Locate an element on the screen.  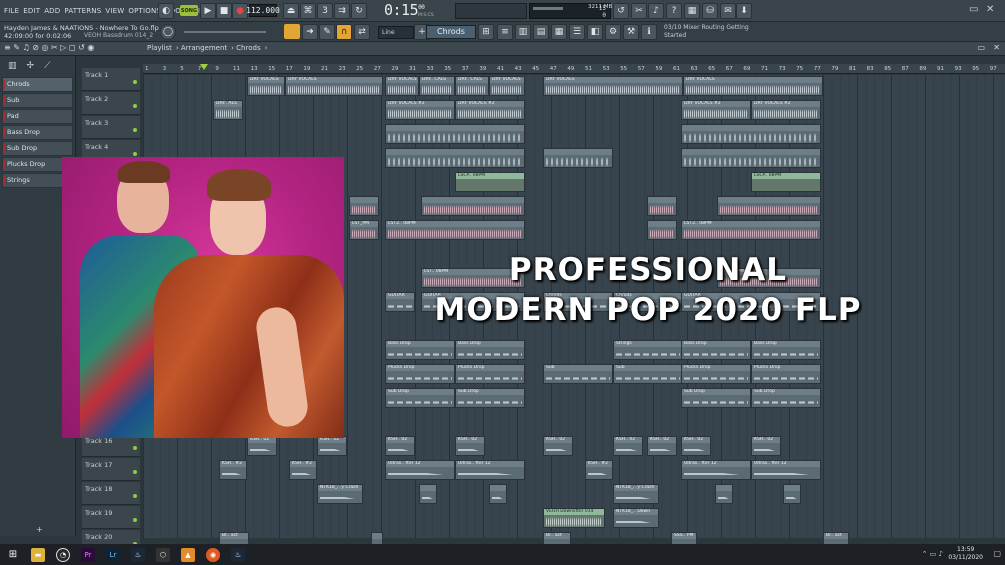
wait-icon: ⌘ is located at coordinates (308, 11).